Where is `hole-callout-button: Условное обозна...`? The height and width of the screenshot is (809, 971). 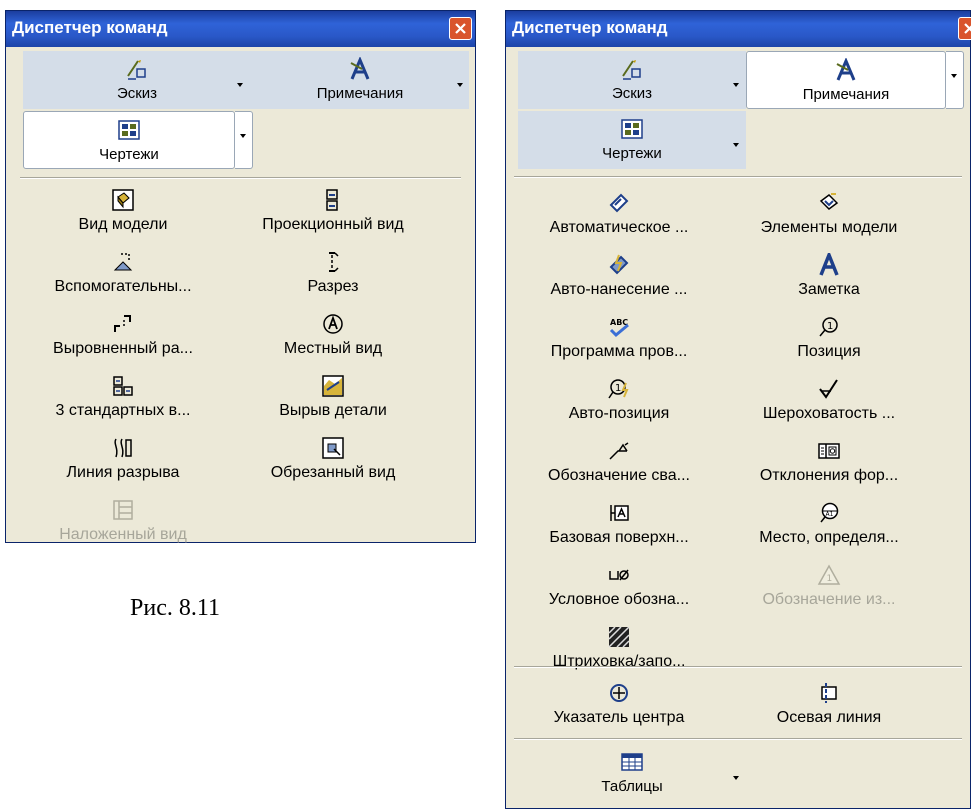
hole-callout-button: Условное обозна... is located at coordinates (619, 592).